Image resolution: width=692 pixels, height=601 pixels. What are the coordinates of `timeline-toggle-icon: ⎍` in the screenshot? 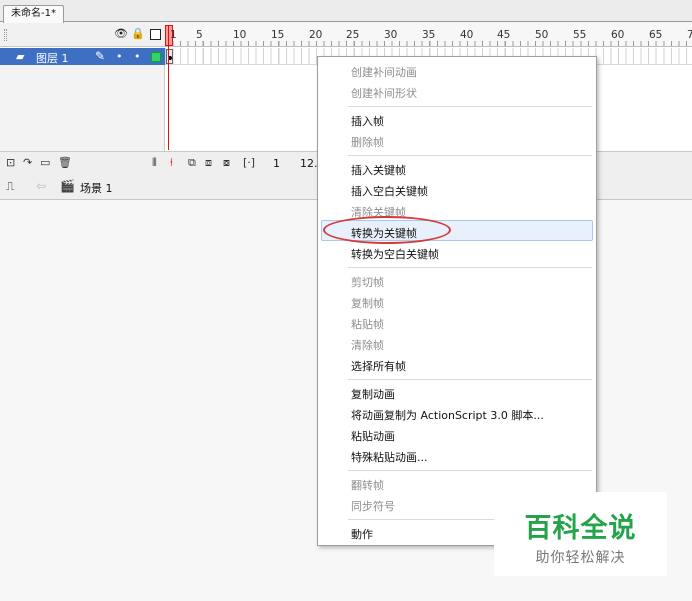 It's located at (10, 186).